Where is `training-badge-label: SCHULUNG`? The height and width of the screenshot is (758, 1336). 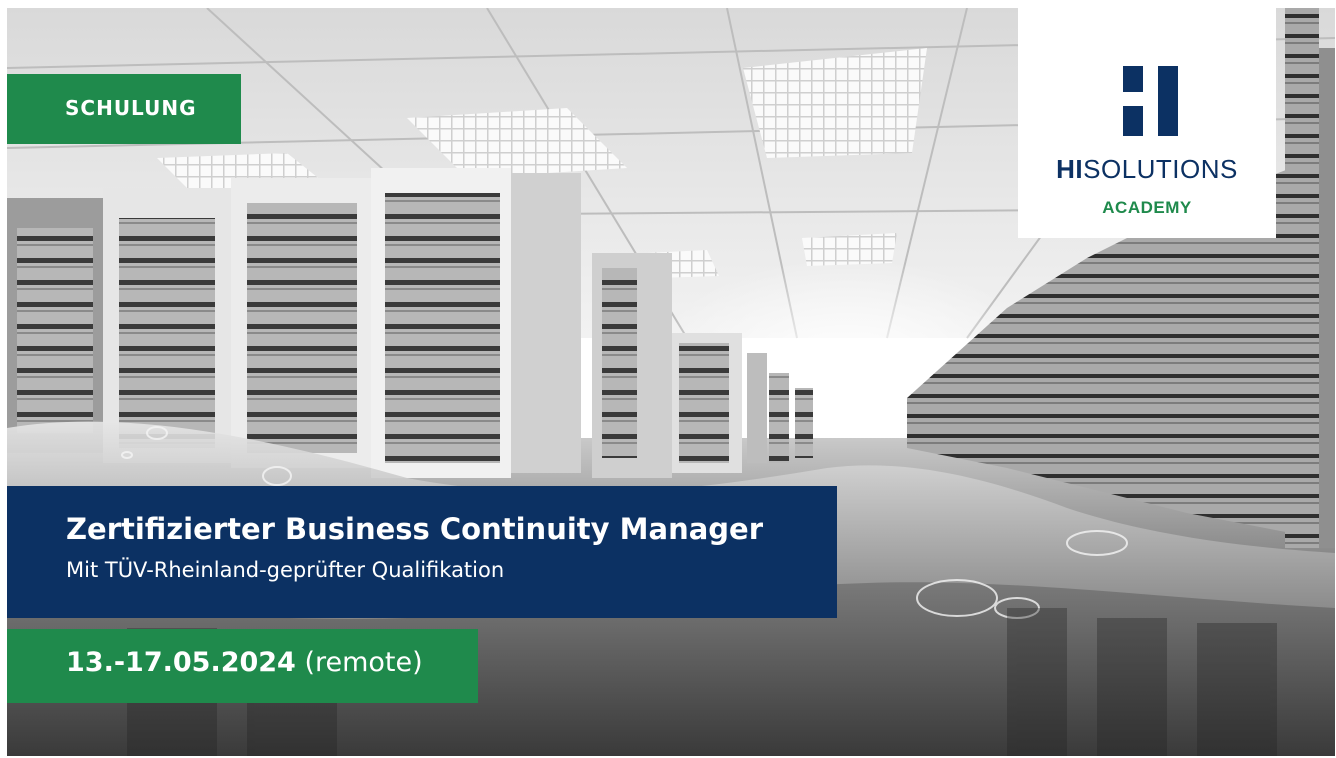 training-badge-label: SCHULUNG is located at coordinates (131, 108).